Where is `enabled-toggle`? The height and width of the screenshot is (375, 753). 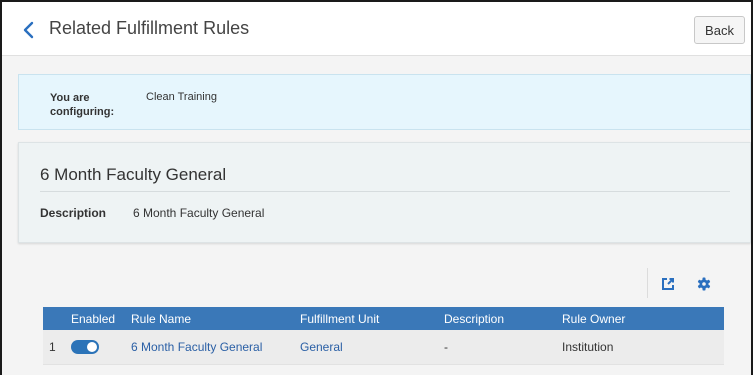 enabled-toggle is located at coordinates (85, 347).